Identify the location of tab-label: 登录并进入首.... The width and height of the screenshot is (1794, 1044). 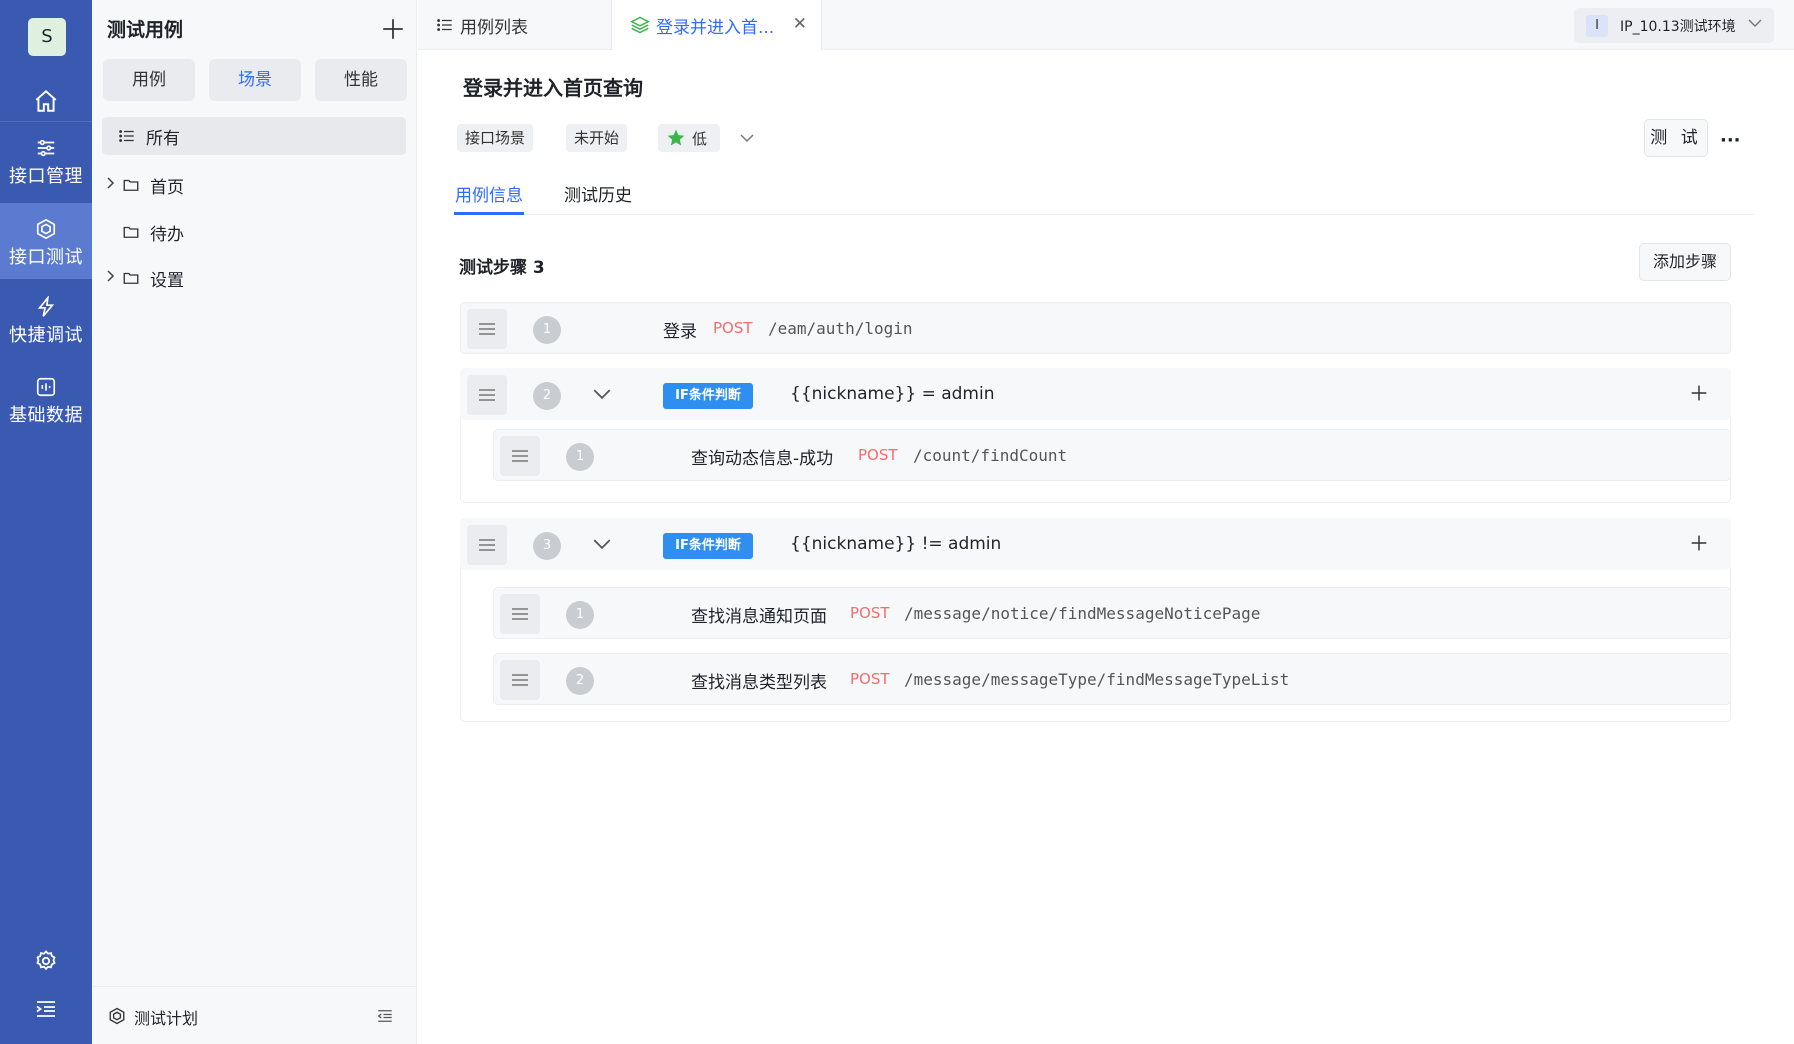
(715, 27).